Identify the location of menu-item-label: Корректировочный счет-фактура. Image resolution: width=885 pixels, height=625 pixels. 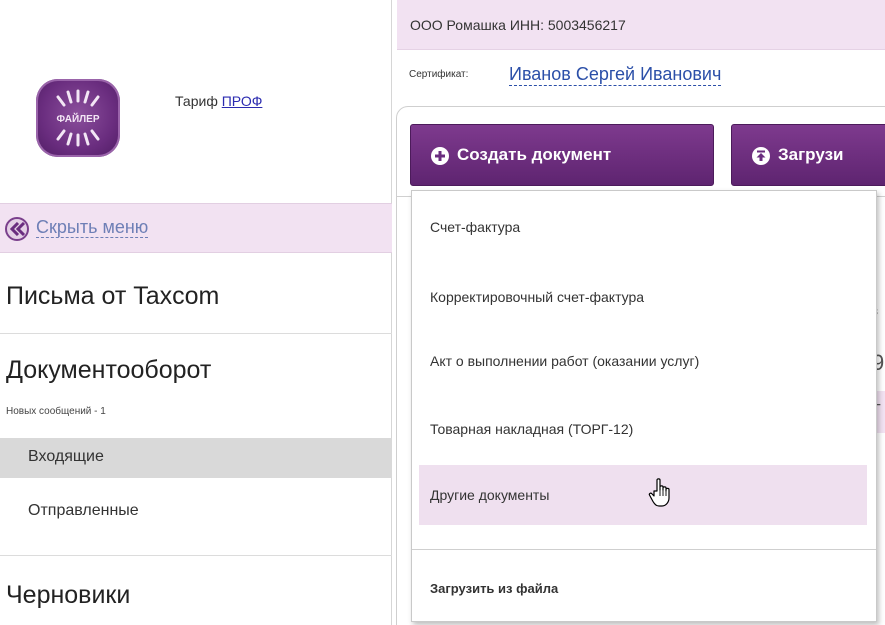
(537, 297).